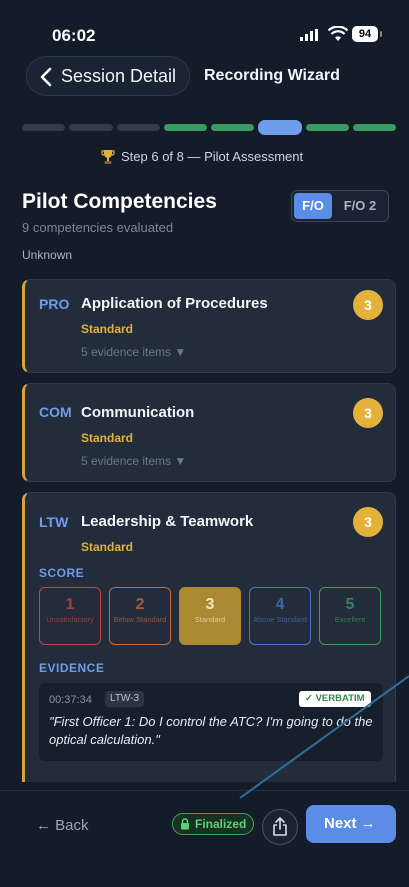 This screenshot has width=409, height=887. What do you see at coordinates (140, 604) in the screenshot?
I see `score-option-number: 2` at bounding box center [140, 604].